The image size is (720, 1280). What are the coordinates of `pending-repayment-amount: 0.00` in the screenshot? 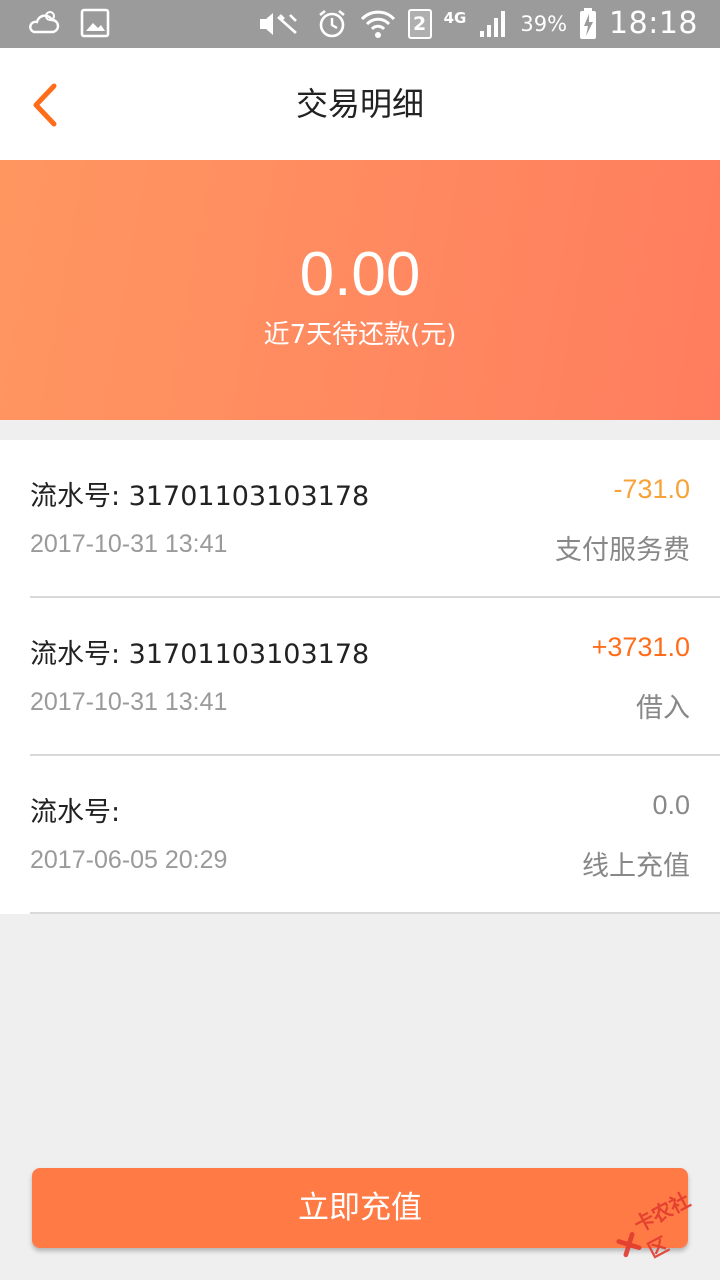 It's located at (360, 274).